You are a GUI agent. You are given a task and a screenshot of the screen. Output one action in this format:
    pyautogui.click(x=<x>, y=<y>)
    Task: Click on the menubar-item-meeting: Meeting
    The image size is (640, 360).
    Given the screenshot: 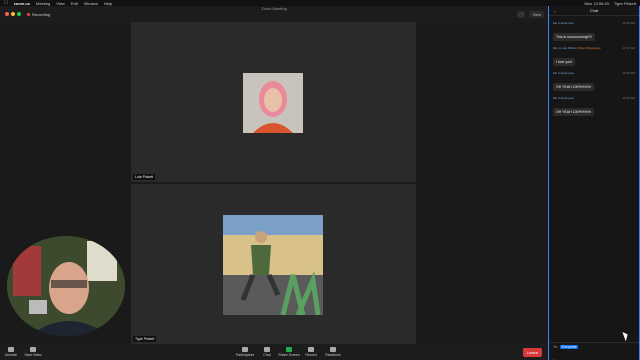 What is the action you would take?
    pyautogui.click(x=43, y=3)
    